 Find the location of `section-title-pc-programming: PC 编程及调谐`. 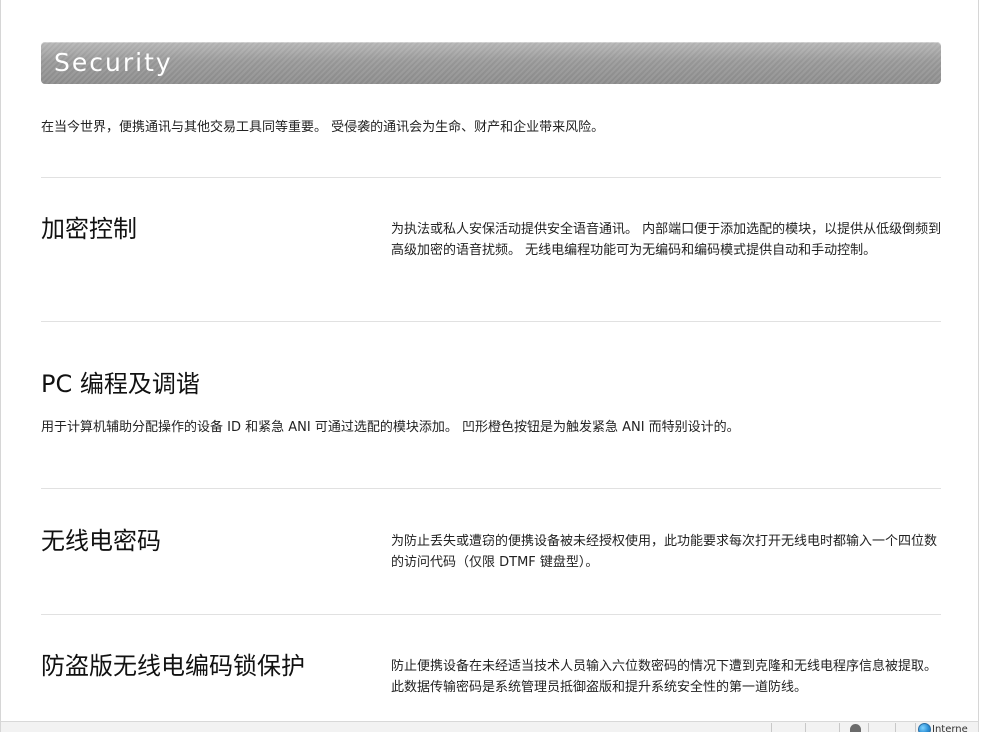

section-title-pc-programming: PC 编程及调谐 is located at coordinates (120, 384).